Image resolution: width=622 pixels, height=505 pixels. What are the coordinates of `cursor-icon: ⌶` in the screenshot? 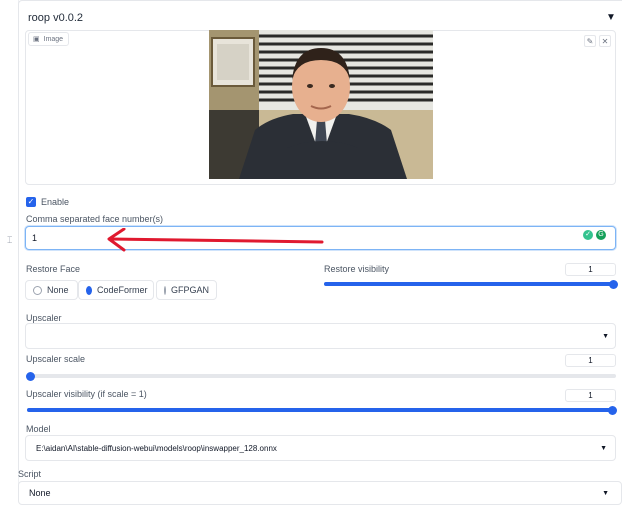 It's located at (10, 240).